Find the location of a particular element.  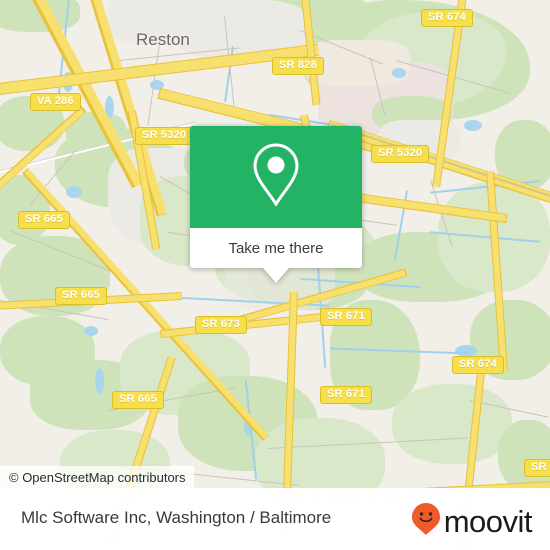

road-shield: SR 828 is located at coordinates (298, 66).